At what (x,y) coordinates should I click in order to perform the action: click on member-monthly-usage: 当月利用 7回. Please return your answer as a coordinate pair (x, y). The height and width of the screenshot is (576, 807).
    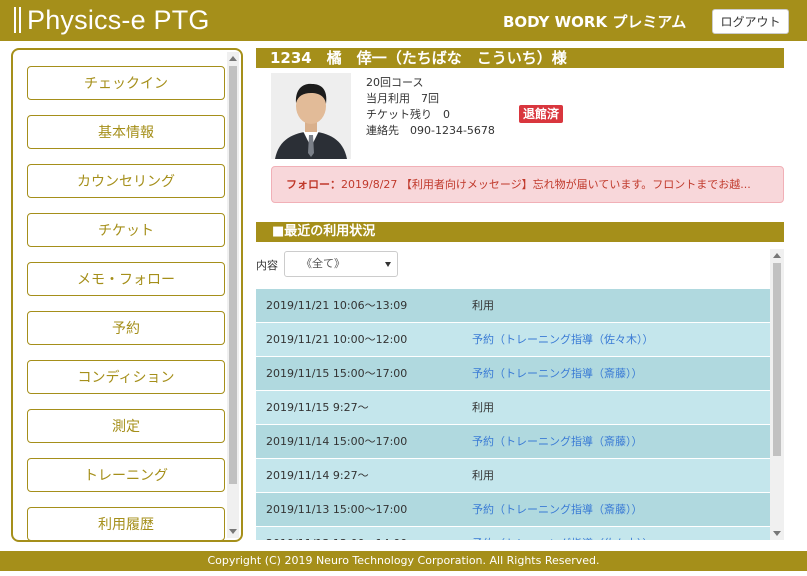
    Looking at the image, I should click on (402, 98).